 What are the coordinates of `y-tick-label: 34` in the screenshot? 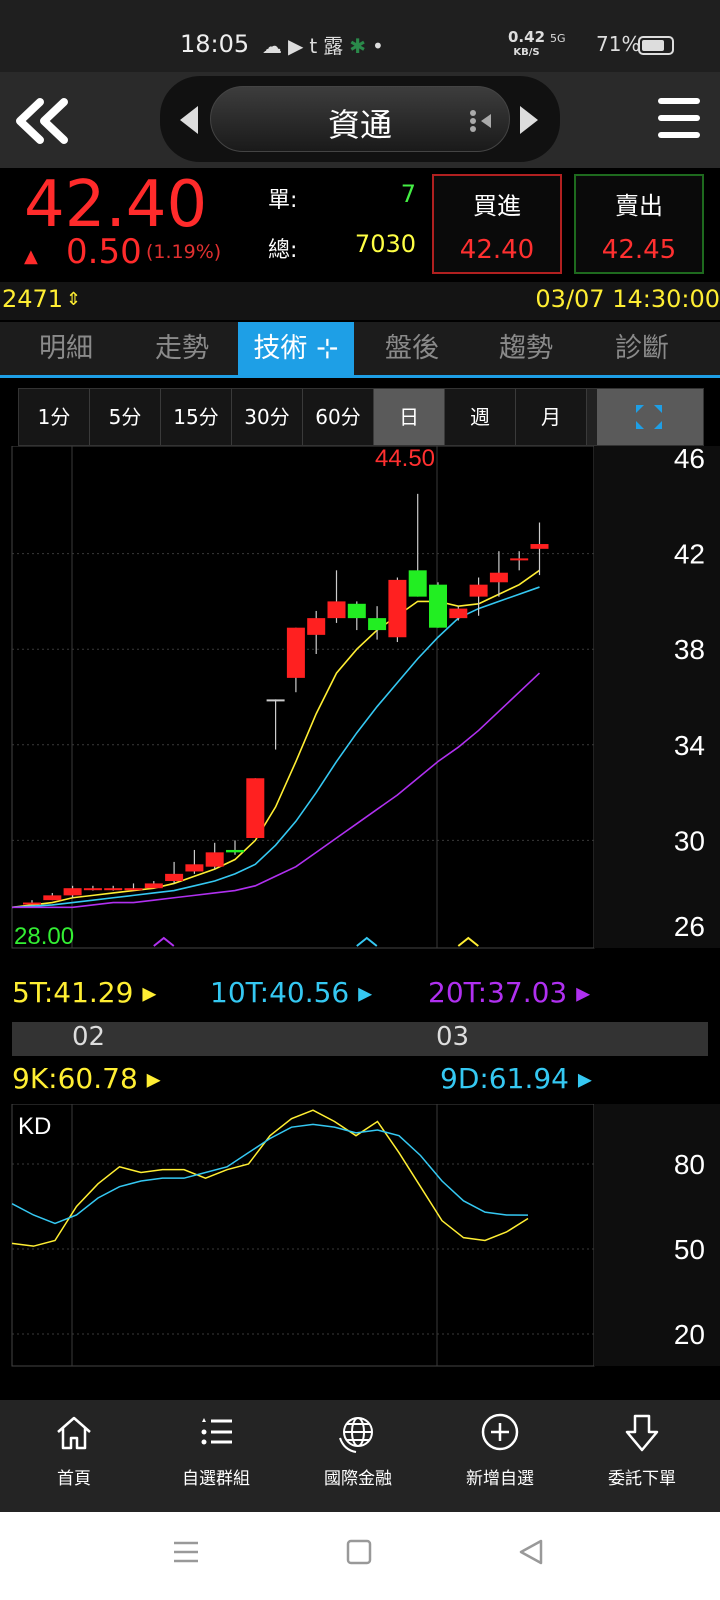 It's located at (689, 745).